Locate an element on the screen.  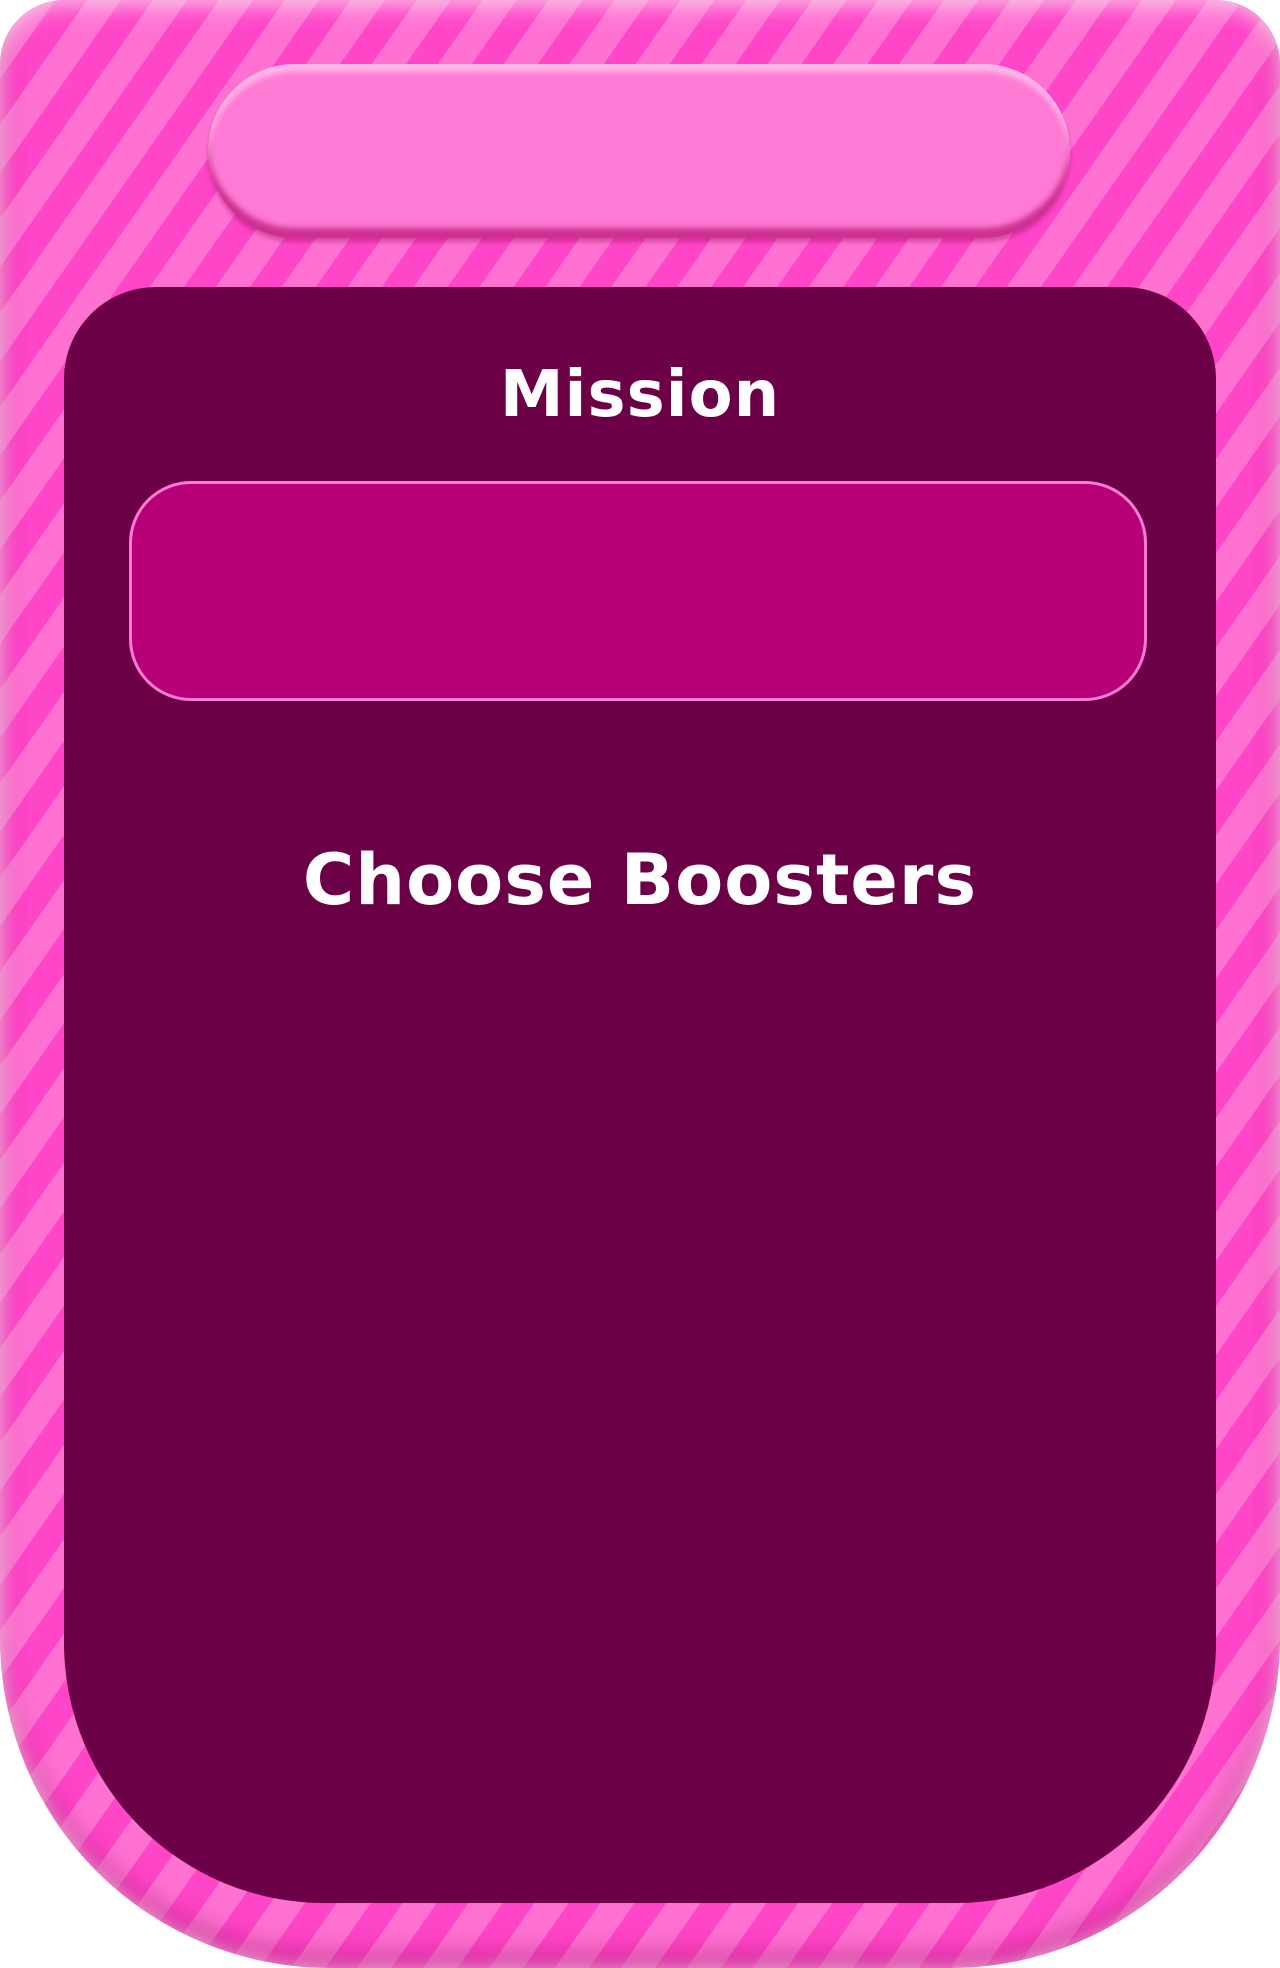
header-pill-button is located at coordinates (639, 151).